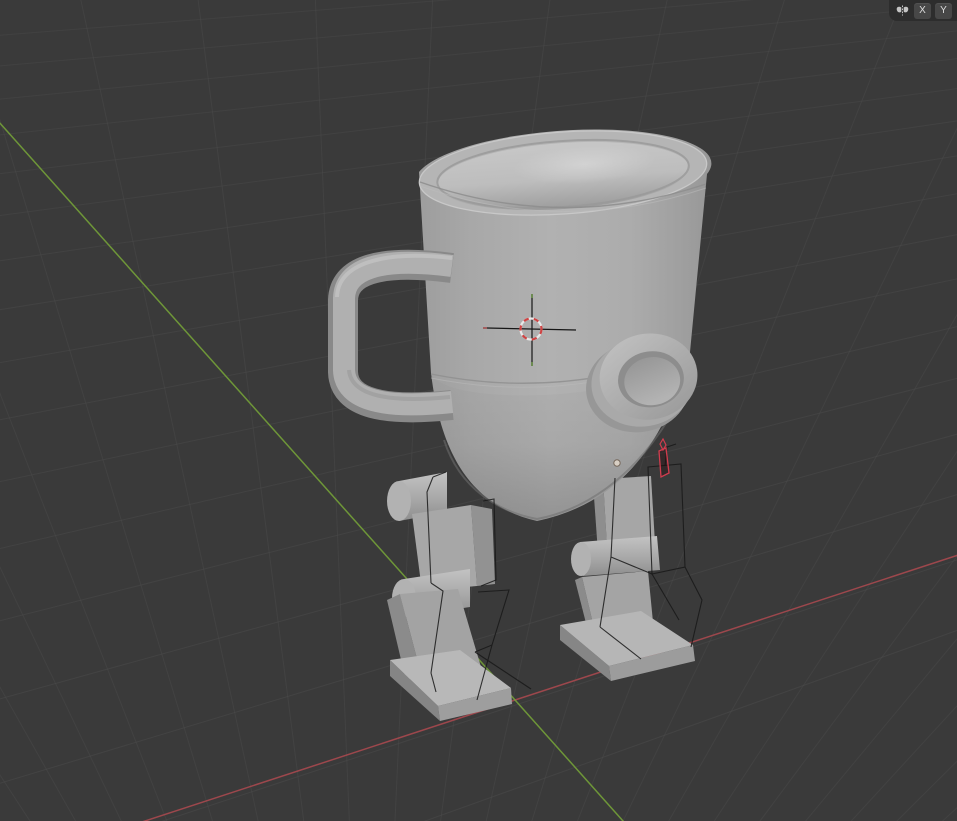 The height and width of the screenshot is (821, 957). Describe the element at coordinates (902, 10) in the screenshot. I see `symmetry-butterfly-icon` at that location.